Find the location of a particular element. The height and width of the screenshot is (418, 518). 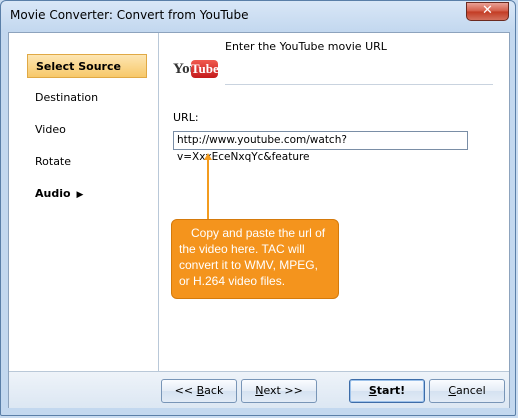

callout-line: the video here. TAC will is located at coordinates (242, 249).